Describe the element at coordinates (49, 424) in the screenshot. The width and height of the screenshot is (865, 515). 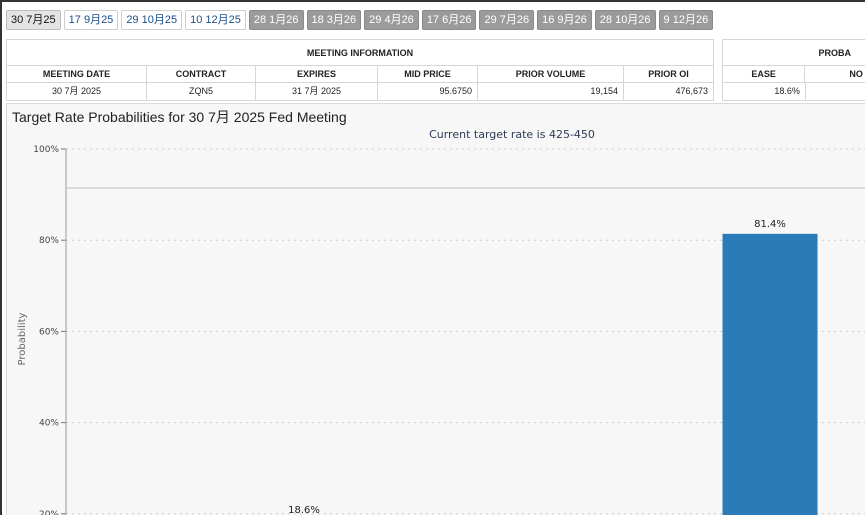
I see `y-tick-label-3: 40%` at that location.